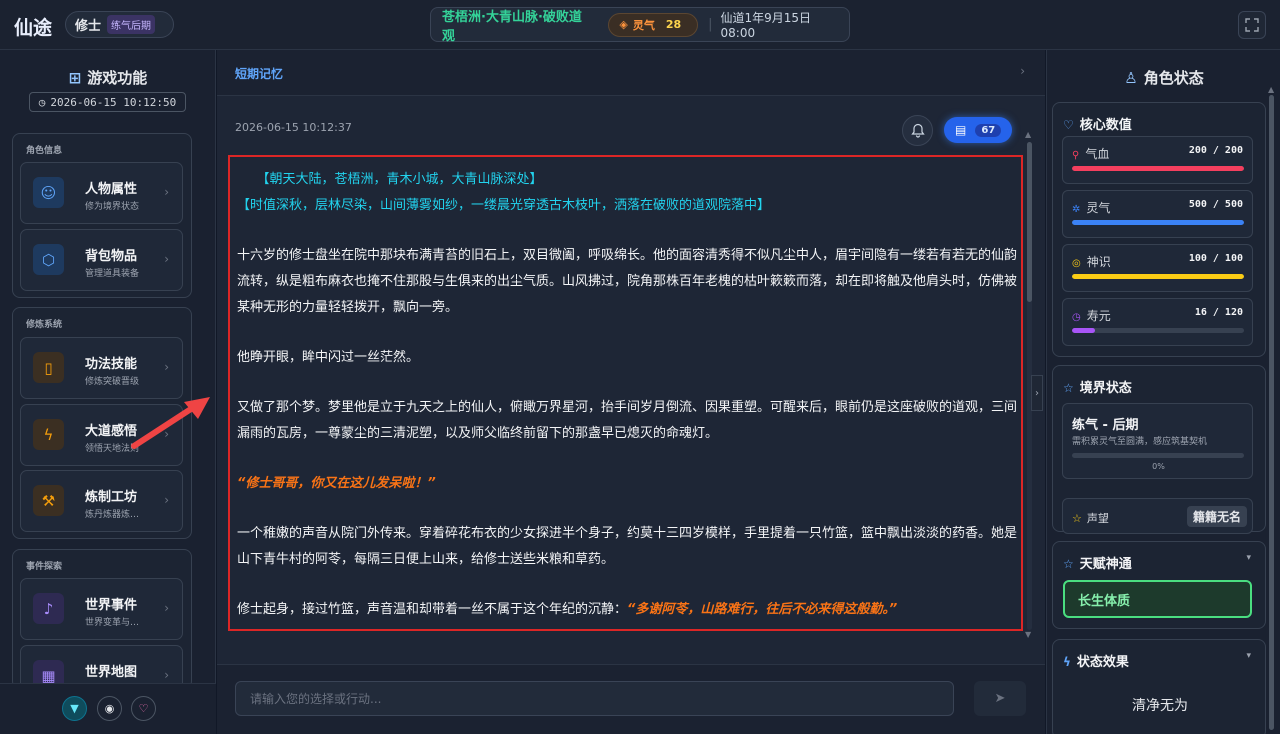 This screenshot has width=1280, height=734. What do you see at coordinates (1097, 518) in the screenshot?
I see `fame-label-text: 声望` at bounding box center [1097, 518].